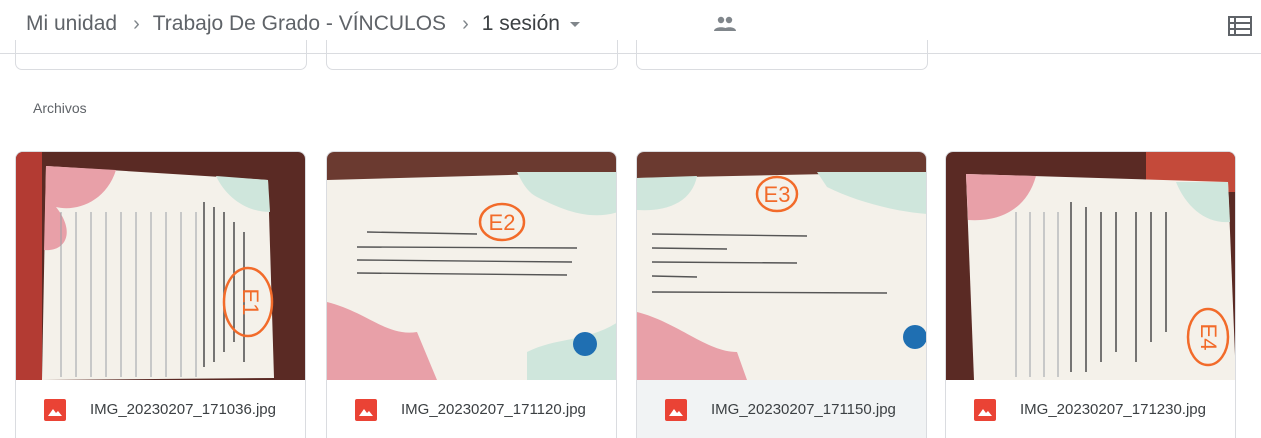 The width and height of the screenshot is (1261, 438). I want to click on handwritten-label: E3, so click(777, 194).